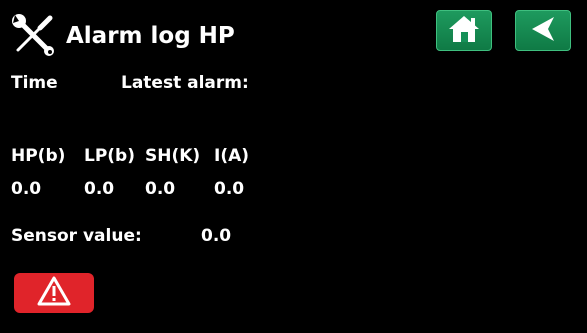 The height and width of the screenshot is (333, 587). I want to click on back-button, so click(543, 30).